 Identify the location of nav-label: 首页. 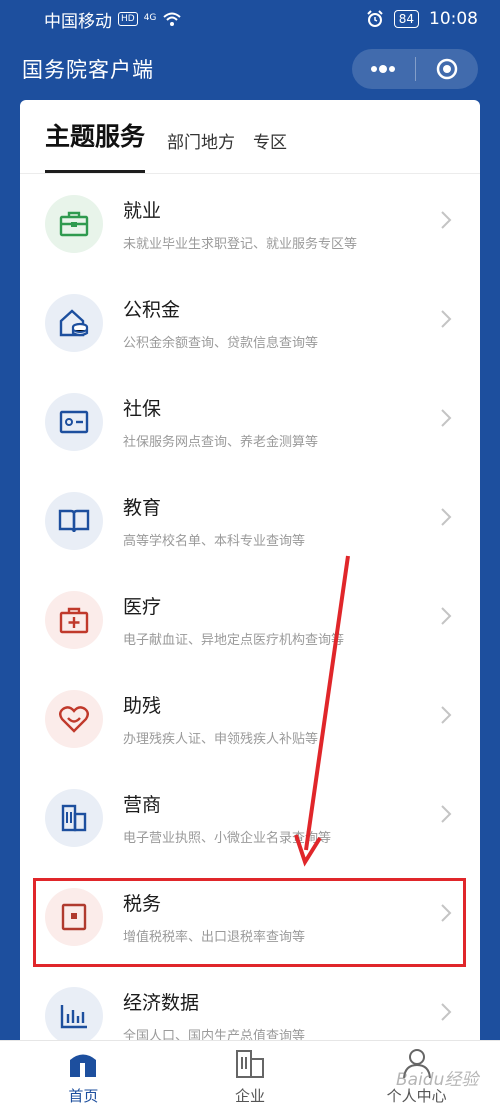
(83, 1095).